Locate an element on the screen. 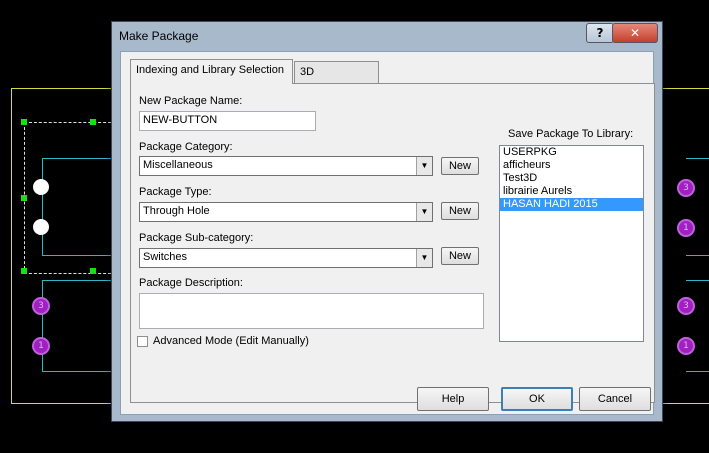 Image resolution: width=709 pixels, height=453 pixels. package-category-value: Miscellaneous is located at coordinates (178, 165).